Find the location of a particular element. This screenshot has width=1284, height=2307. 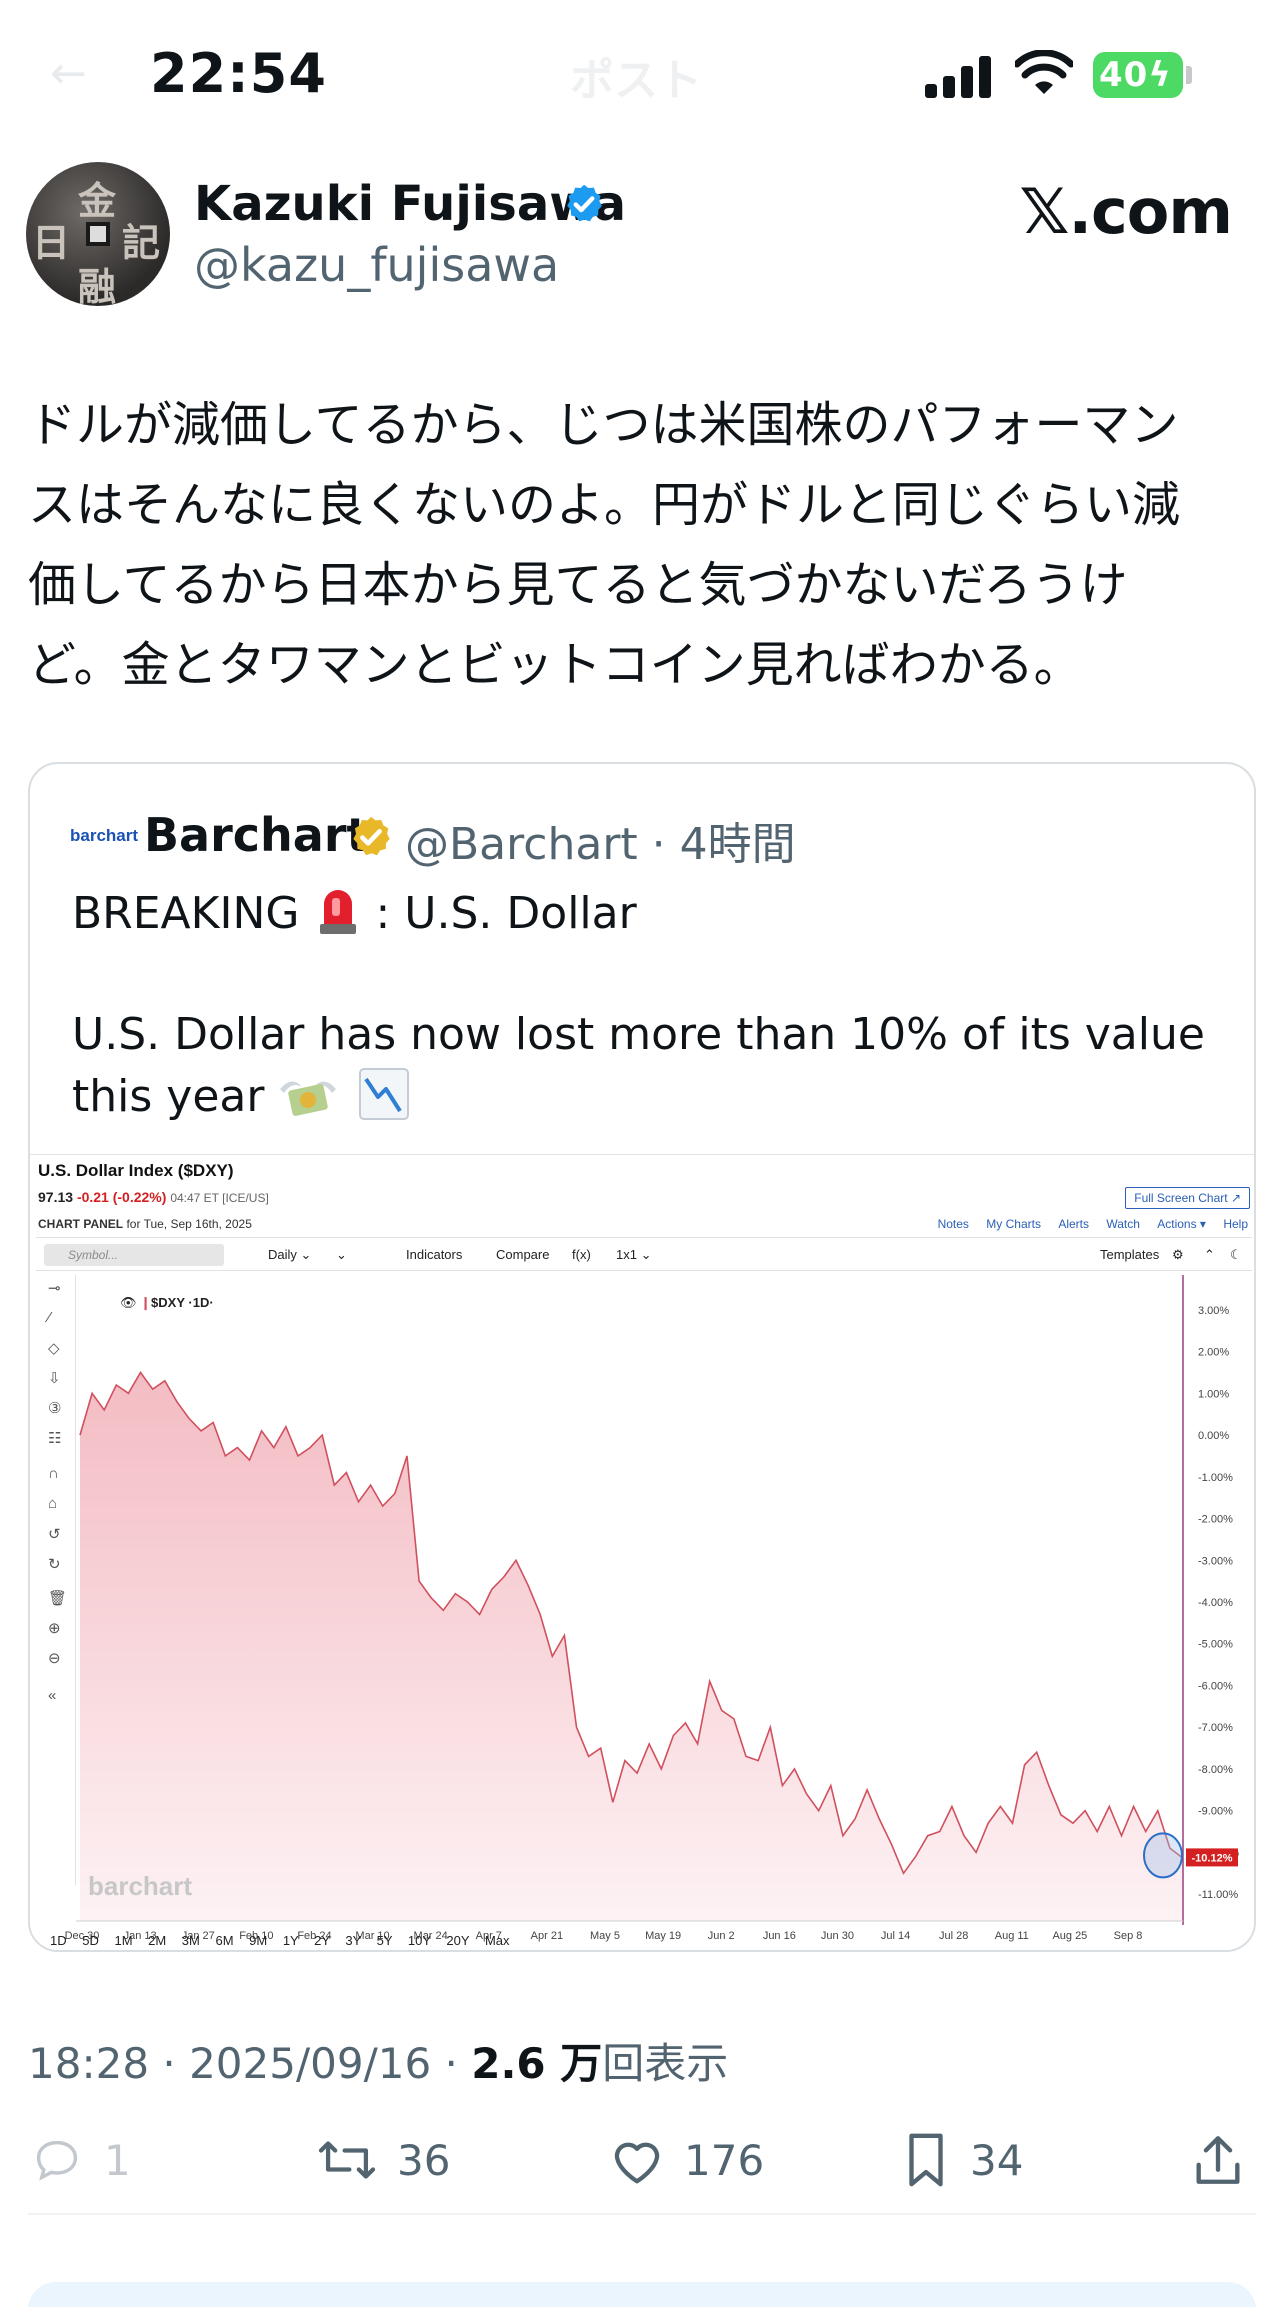

y-tick-label: -9.00% is located at coordinates (1215, 1812).